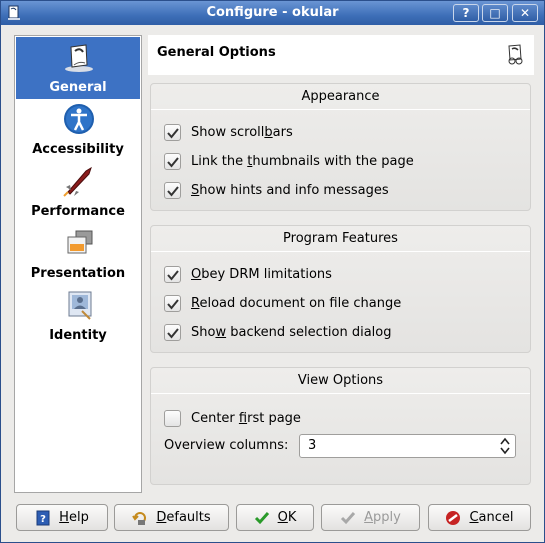  What do you see at coordinates (78, 87) in the screenshot?
I see `sidebar-item-label: General` at bounding box center [78, 87].